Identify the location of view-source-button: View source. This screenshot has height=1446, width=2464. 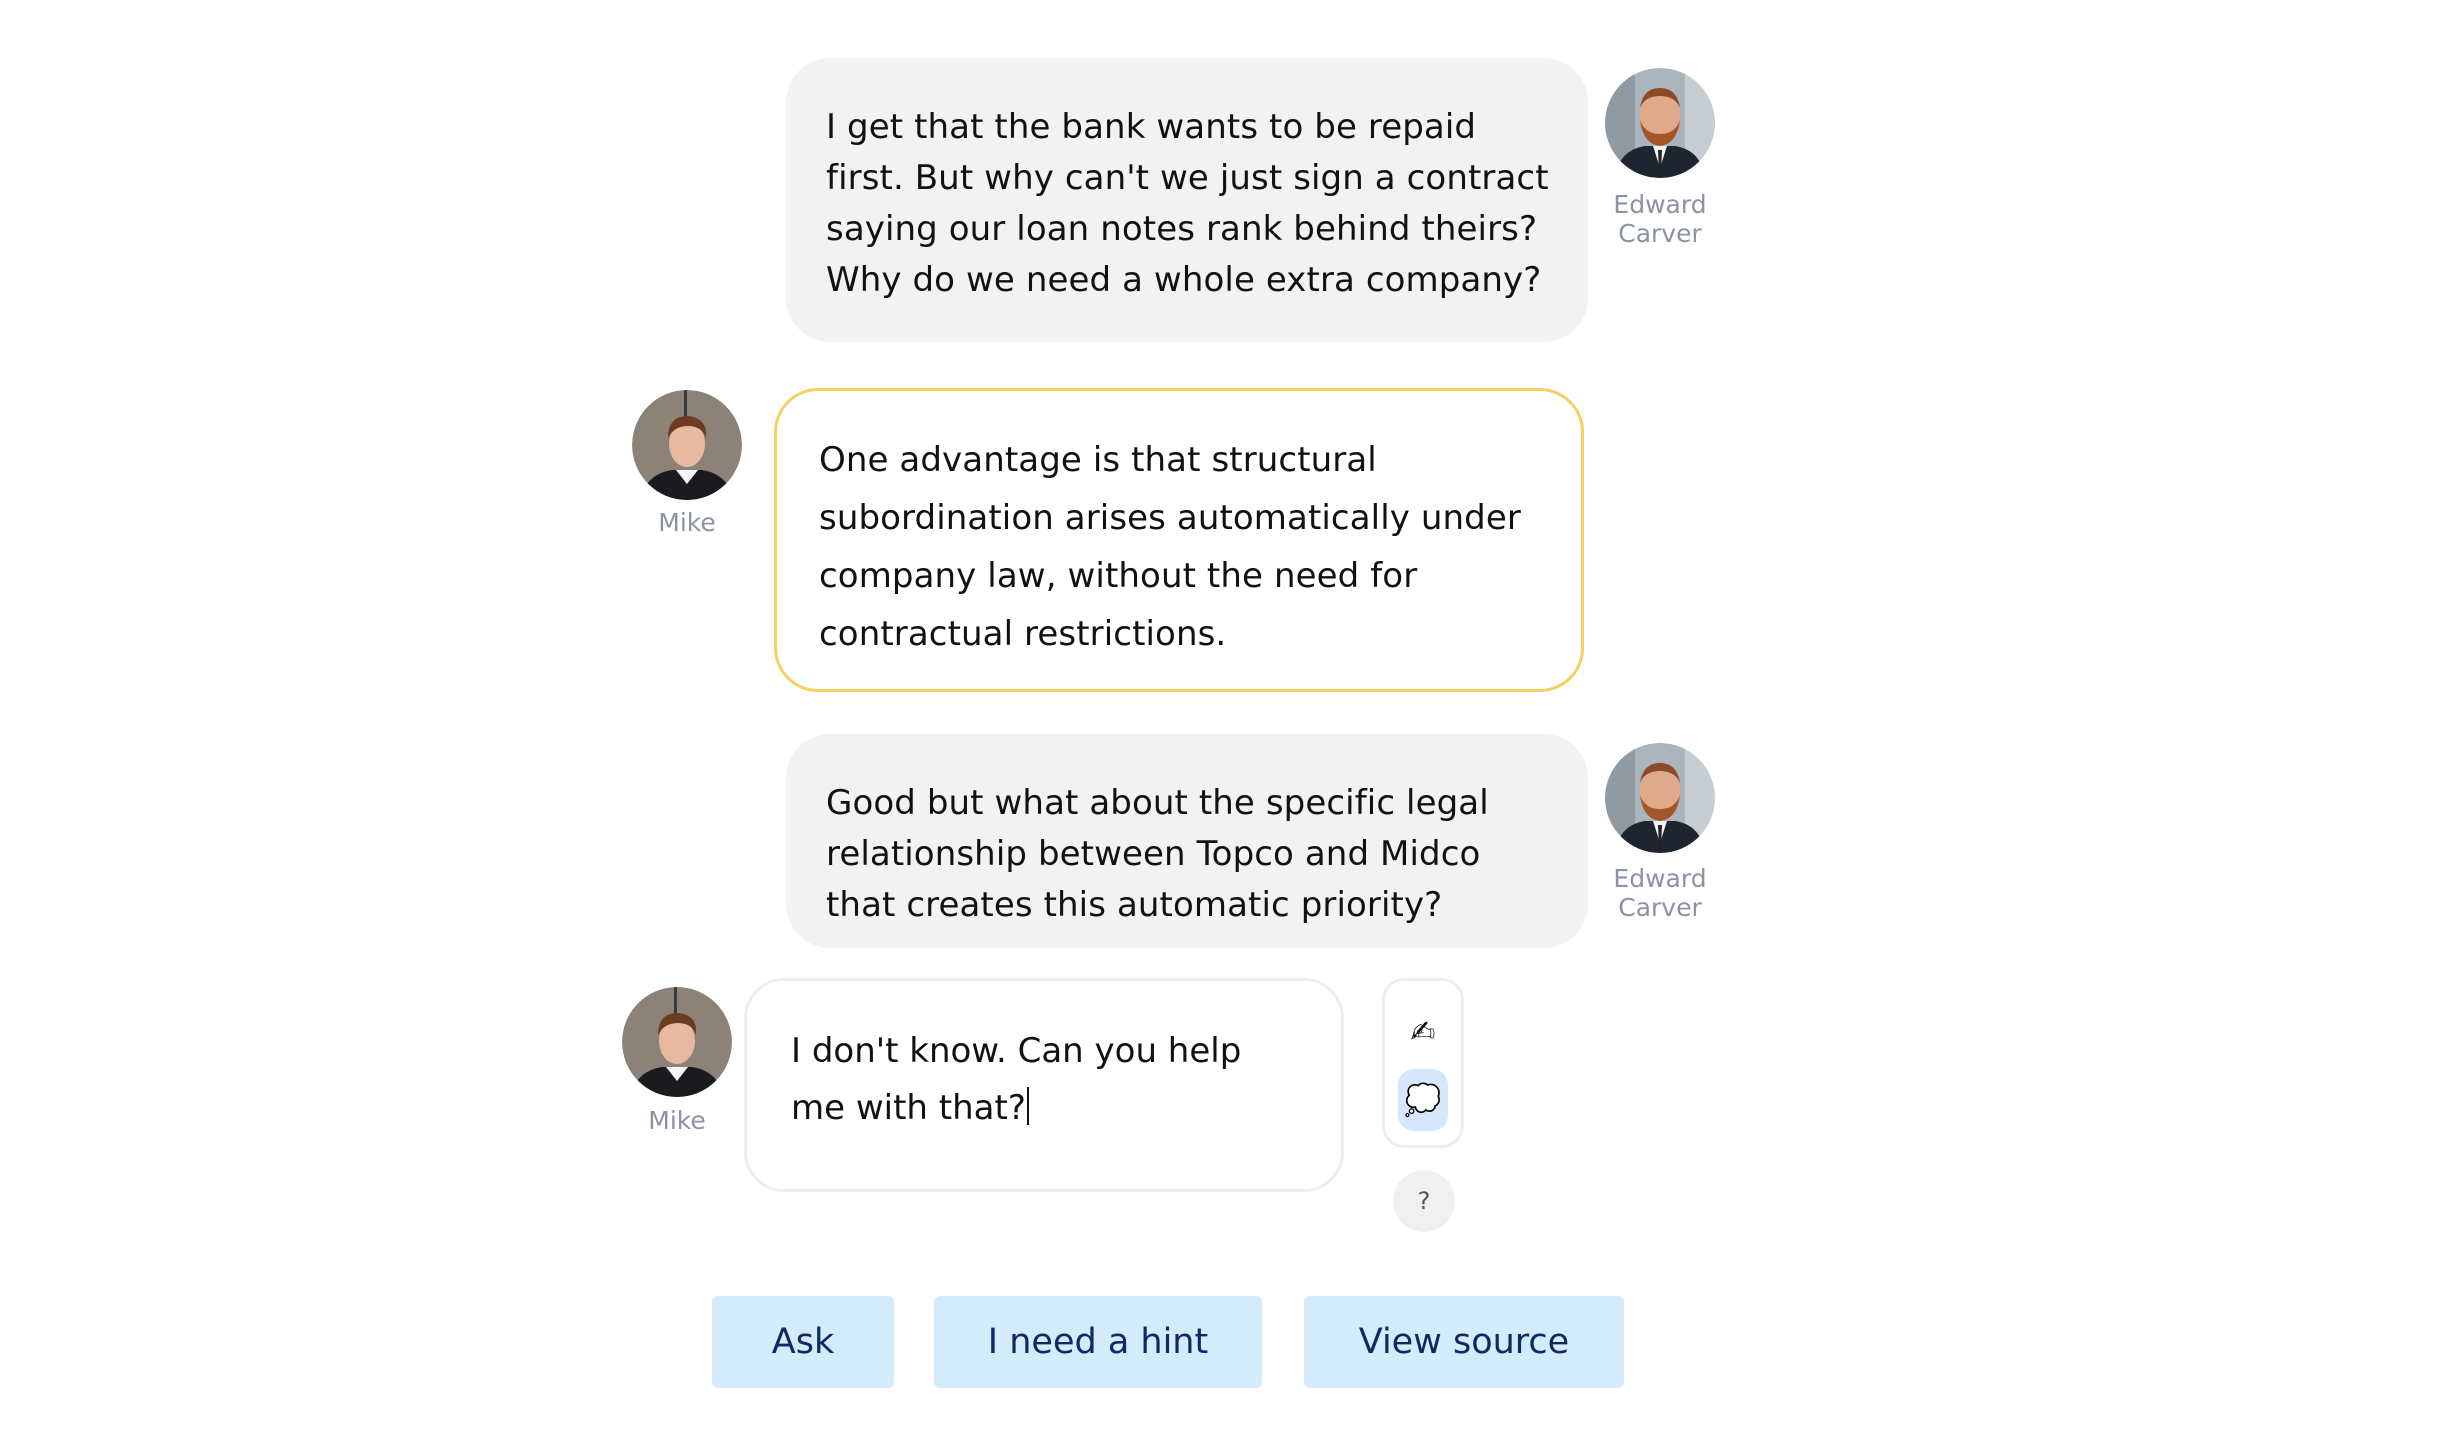
(1464, 1342).